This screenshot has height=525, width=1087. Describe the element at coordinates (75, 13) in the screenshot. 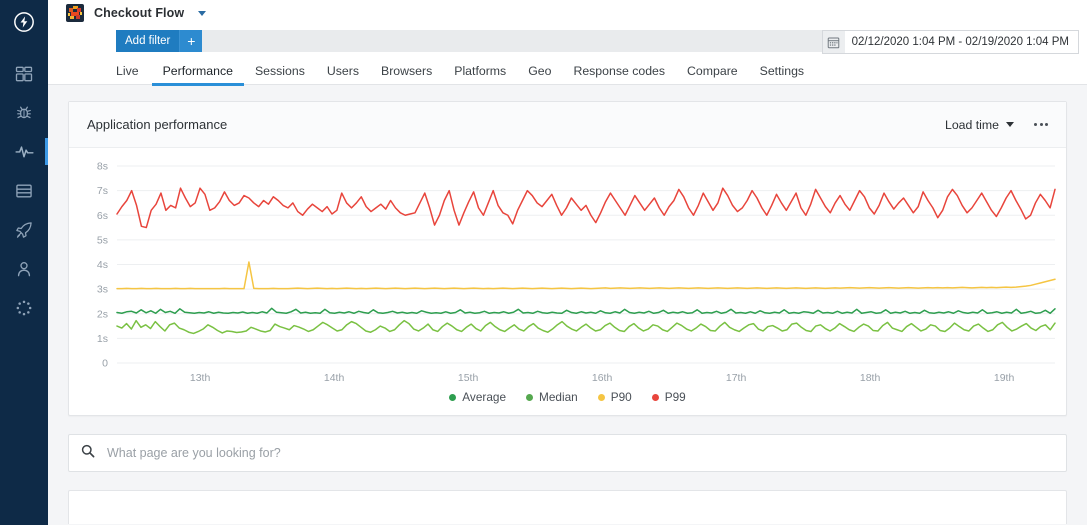

I see `app-thumbnail-icon` at that location.